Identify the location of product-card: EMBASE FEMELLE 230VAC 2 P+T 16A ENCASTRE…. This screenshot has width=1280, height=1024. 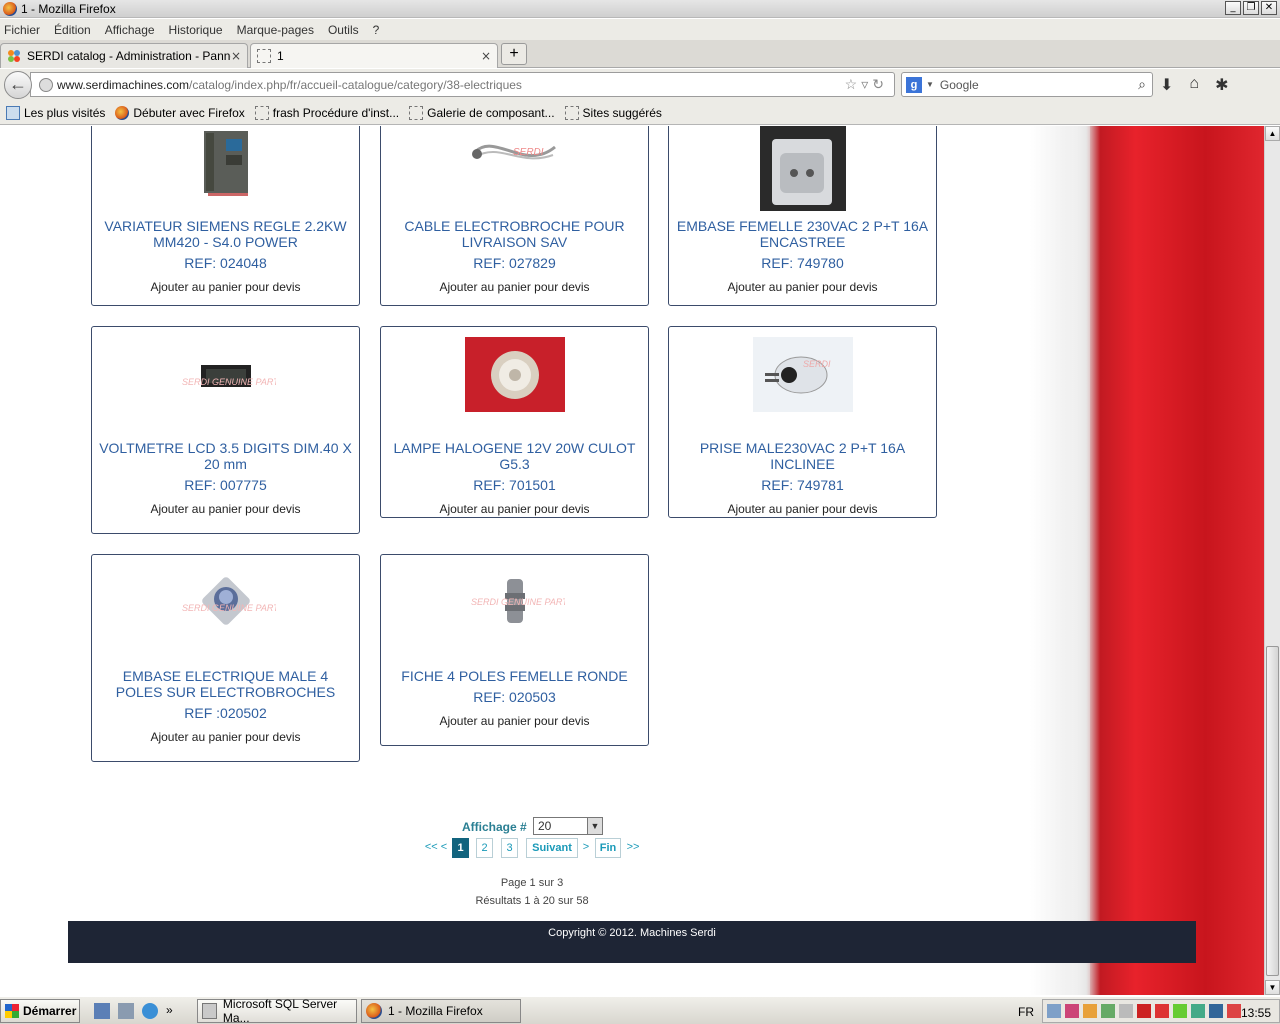
(802, 216).